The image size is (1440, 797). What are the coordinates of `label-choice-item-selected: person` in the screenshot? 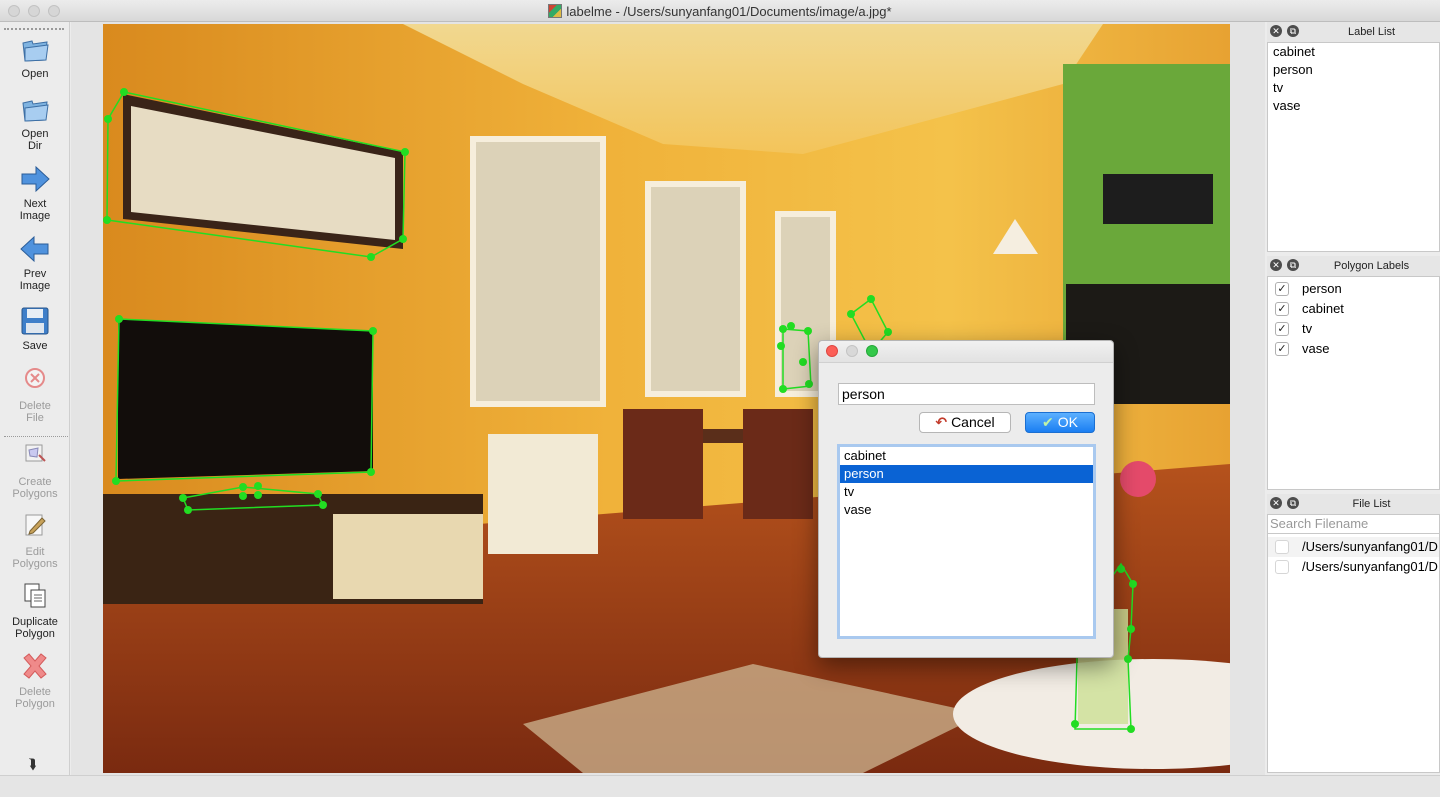 It's located at (966, 474).